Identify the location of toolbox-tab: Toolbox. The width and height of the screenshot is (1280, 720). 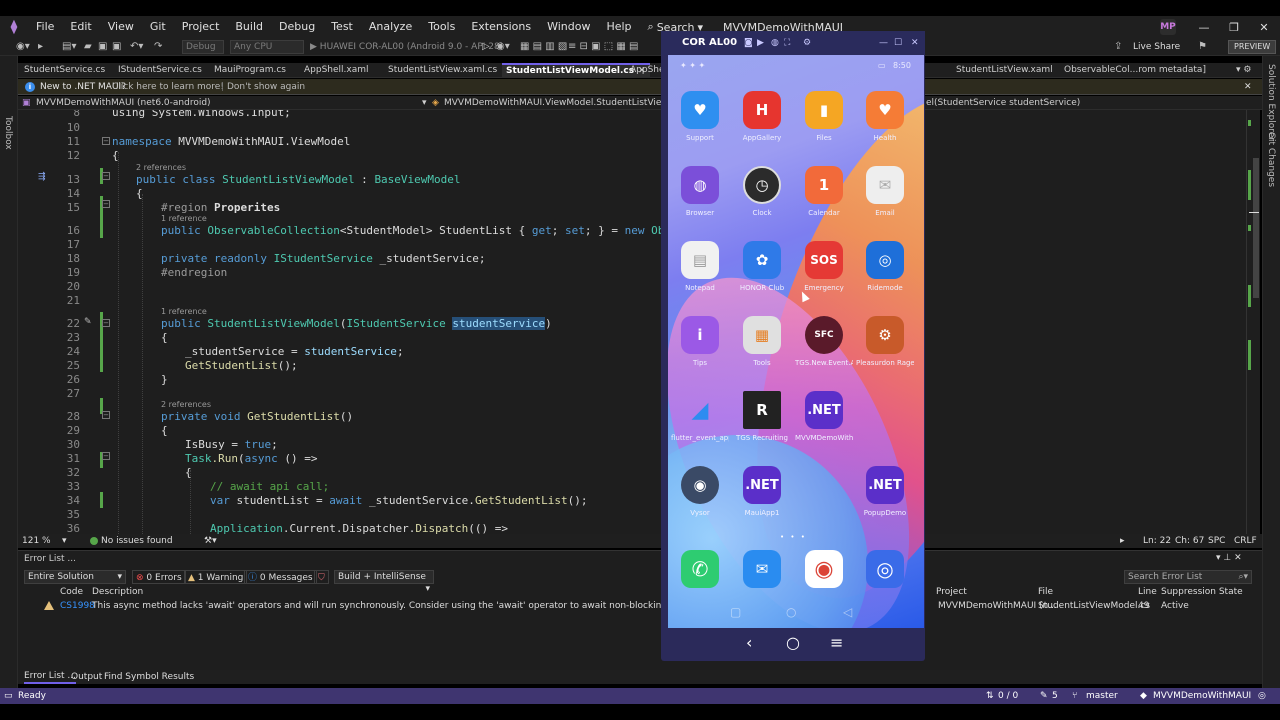
(8, 133).